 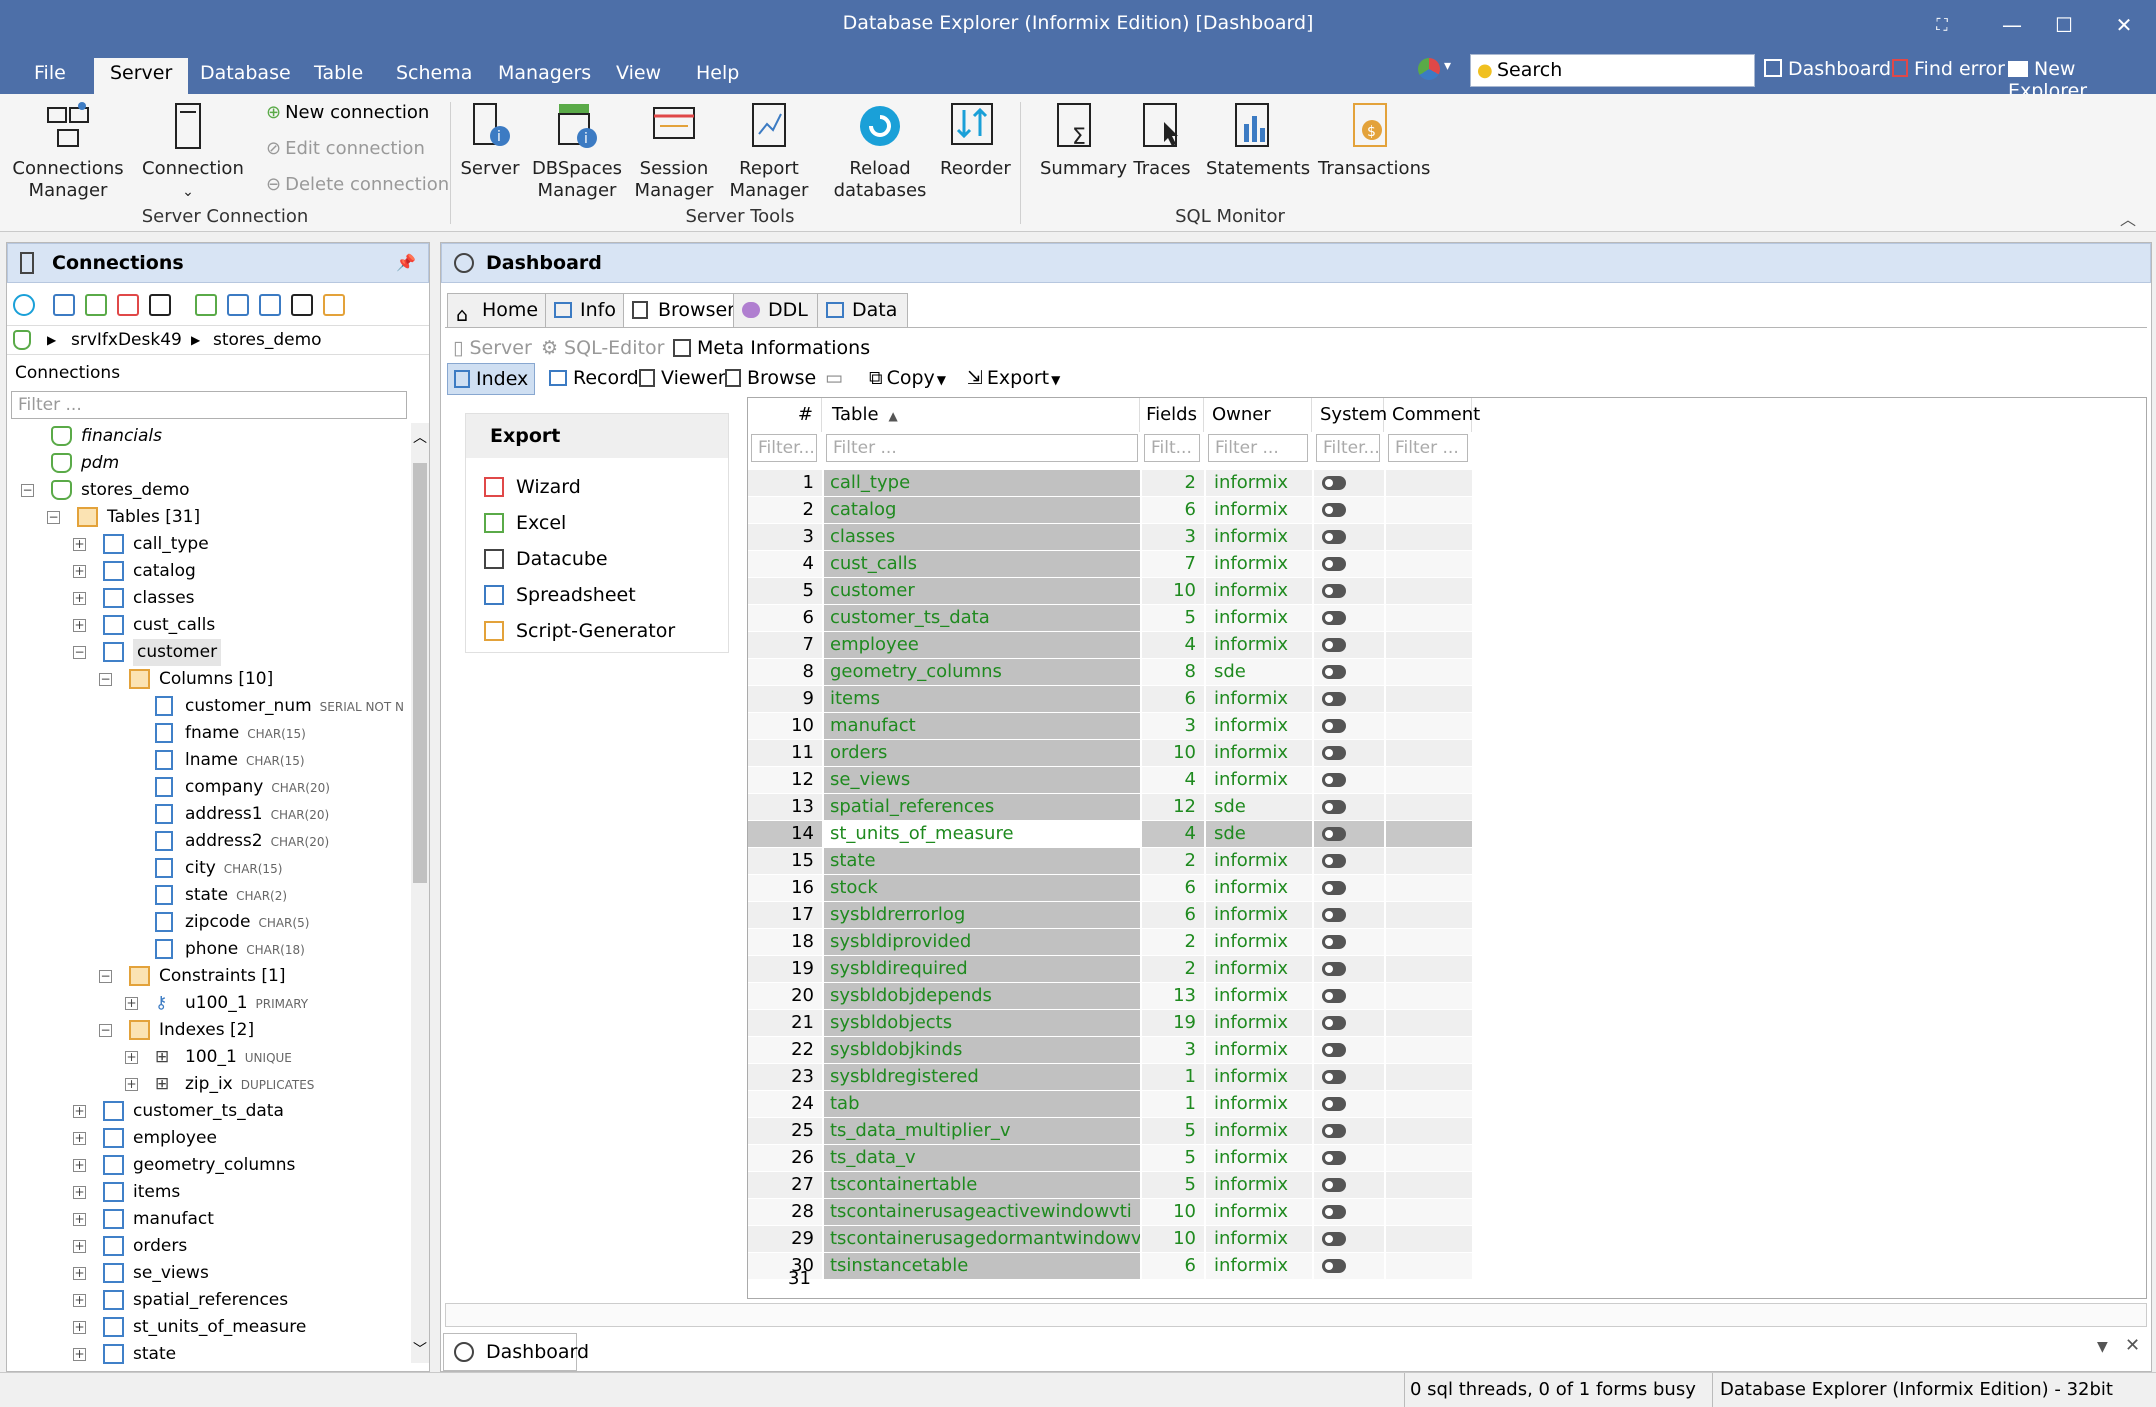 What do you see at coordinates (2124, 25) in the screenshot?
I see `close-icon: ✕` at bounding box center [2124, 25].